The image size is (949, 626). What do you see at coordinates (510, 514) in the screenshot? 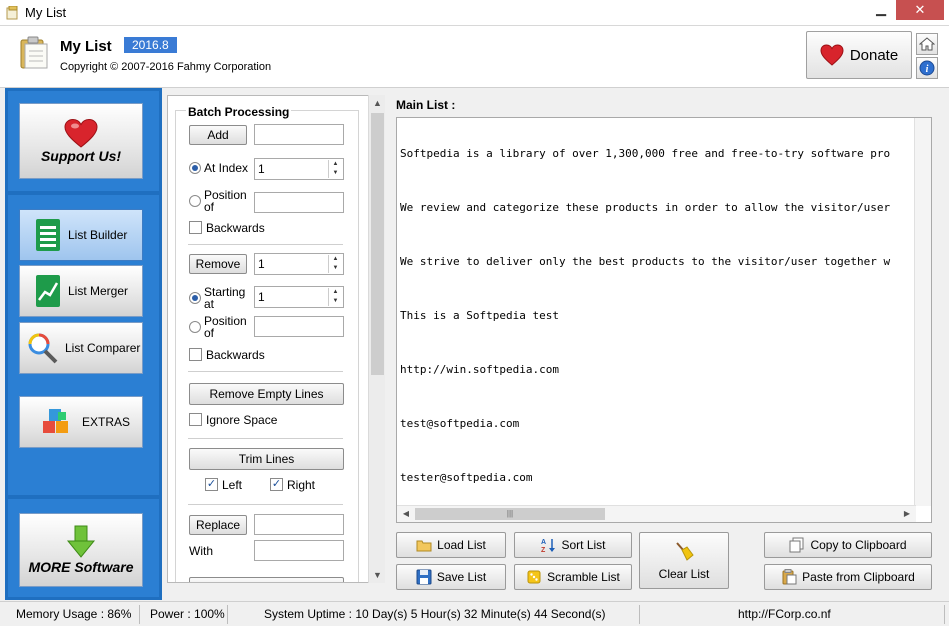
I see `scroll-thumb: |||` at bounding box center [510, 514].